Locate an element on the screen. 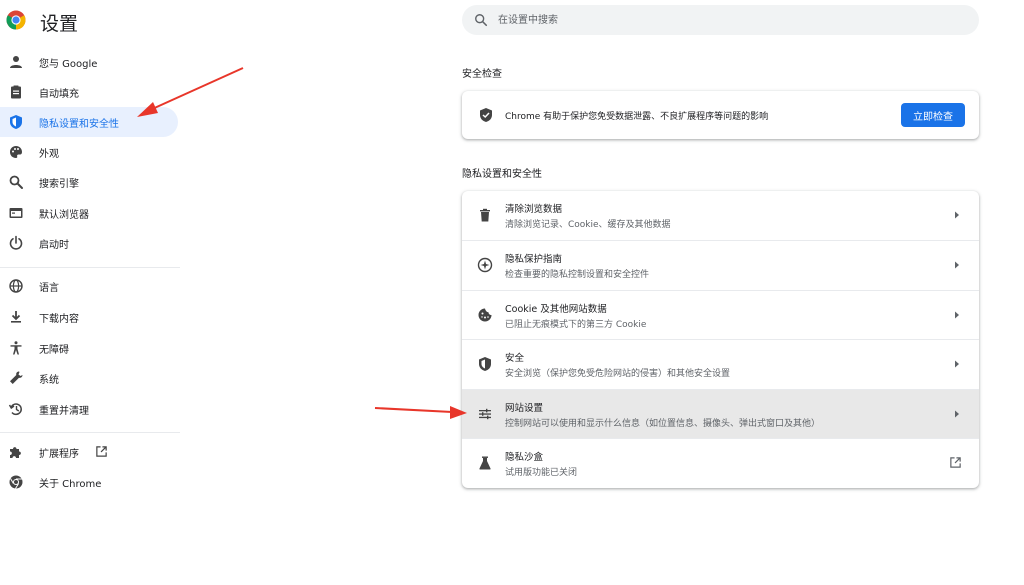 This screenshot has height=585, width=1024. row-title: 隐私沙盒 is located at coordinates (524, 457).